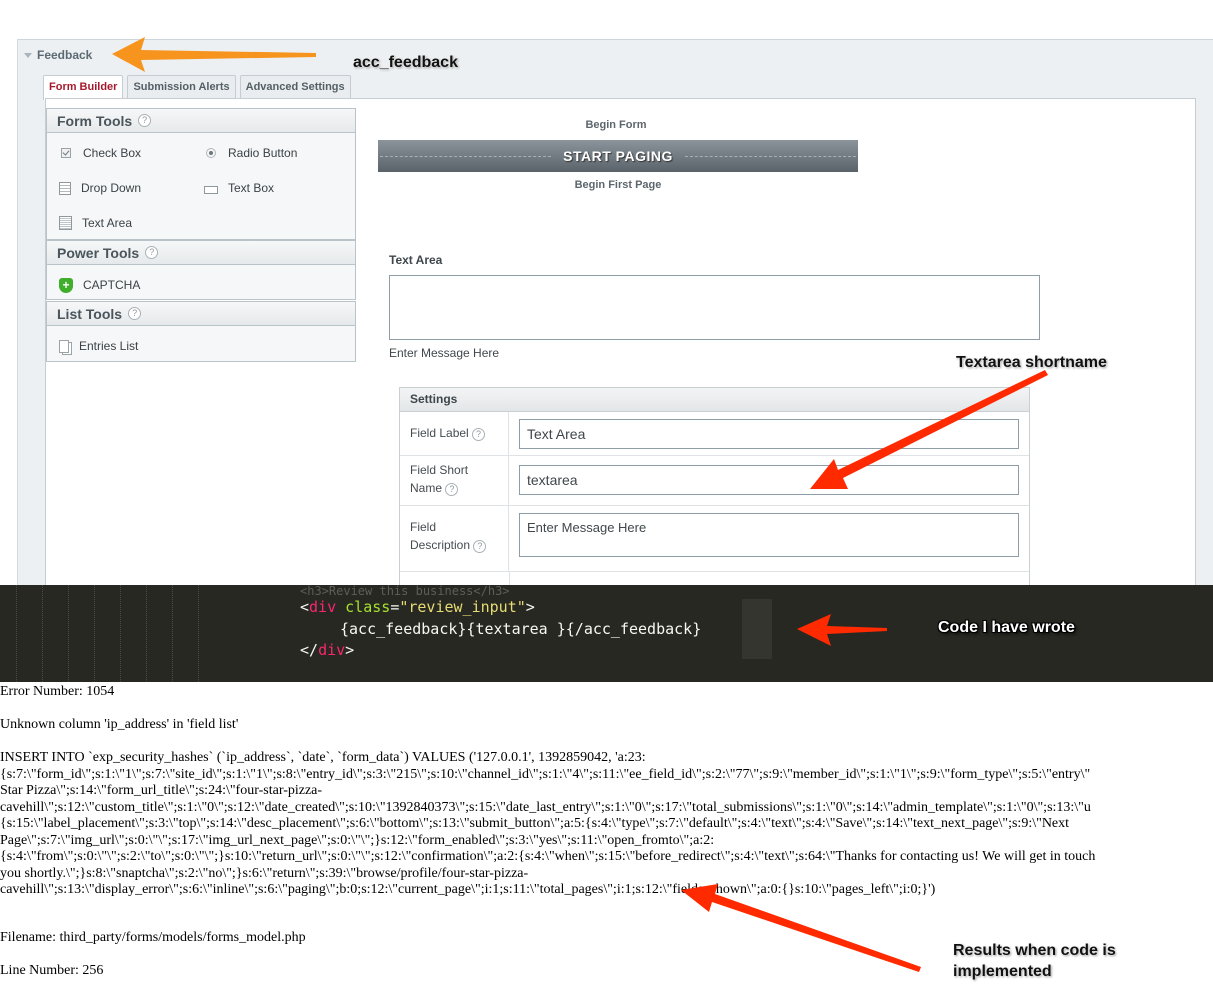  What do you see at coordinates (440, 545) in the screenshot?
I see `label-text: Description` at bounding box center [440, 545].